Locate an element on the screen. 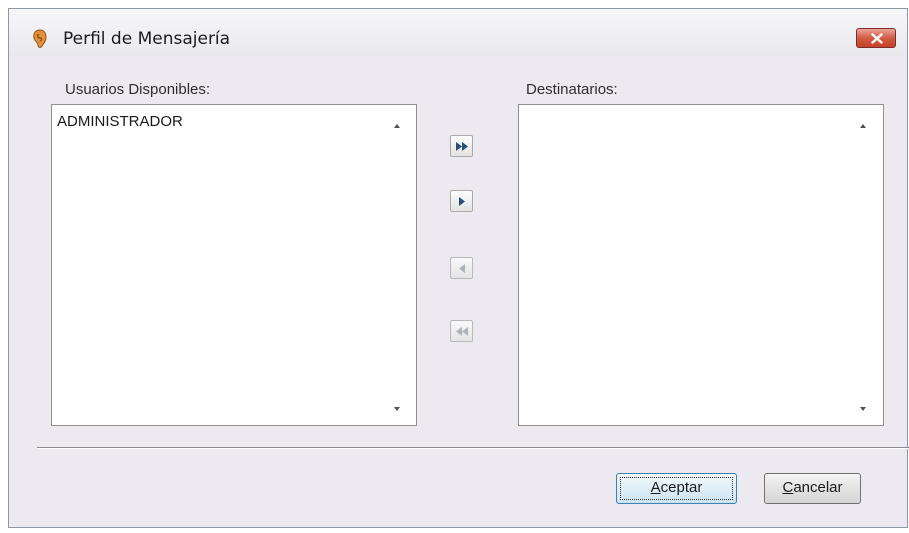 The image size is (909, 533). window-title: Perfil de Mensajería is located at coordinates (147, 39).